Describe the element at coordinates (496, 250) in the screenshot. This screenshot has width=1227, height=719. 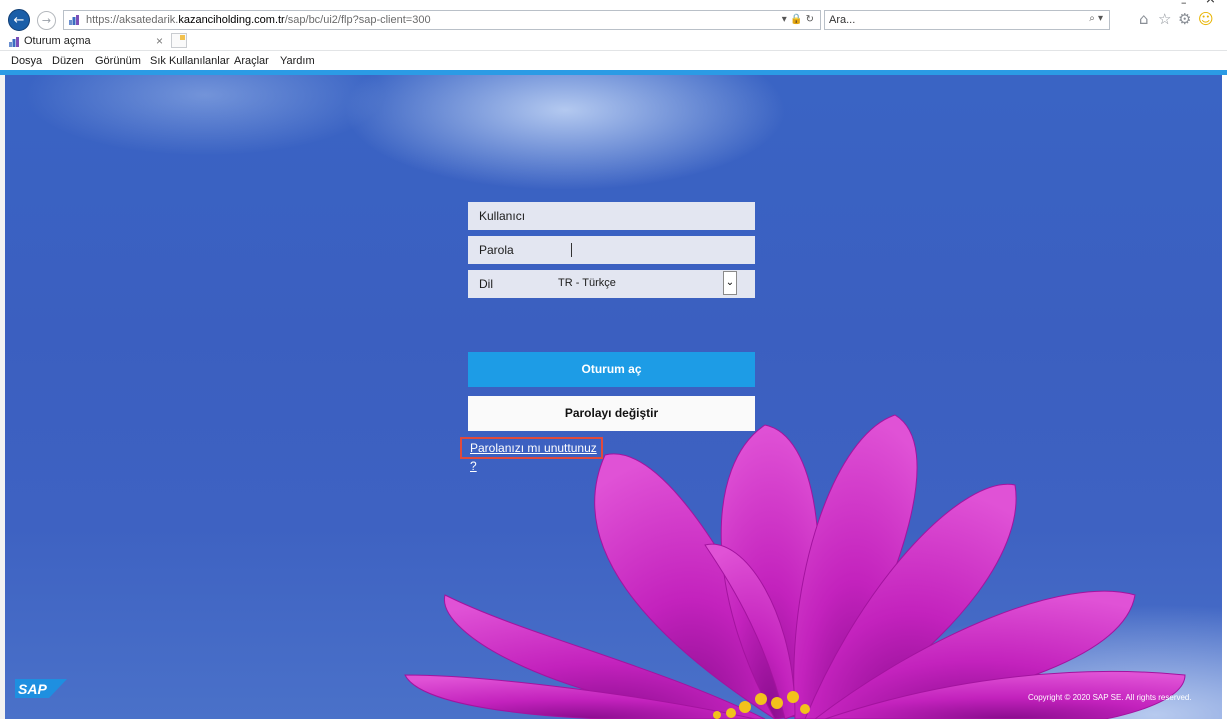
I see `password-label: Parola` at that location.